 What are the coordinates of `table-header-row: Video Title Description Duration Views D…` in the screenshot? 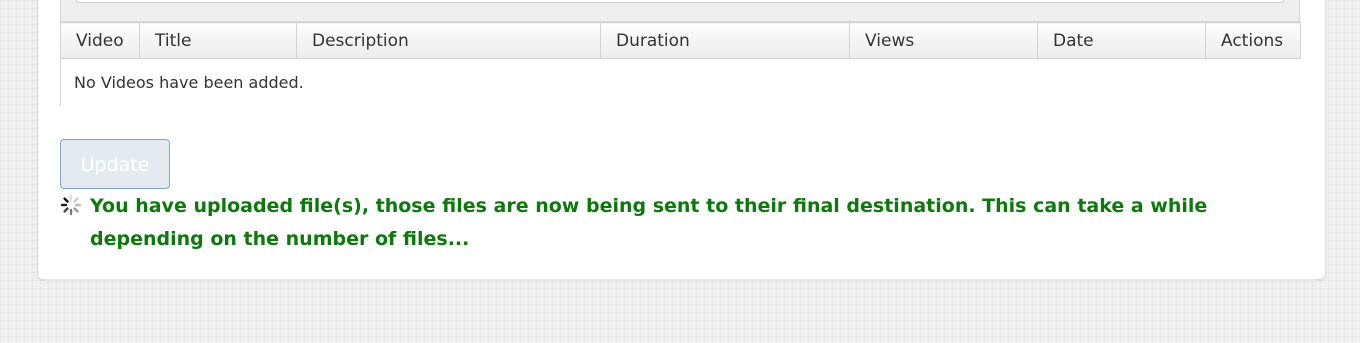 It's located at (680, 40).